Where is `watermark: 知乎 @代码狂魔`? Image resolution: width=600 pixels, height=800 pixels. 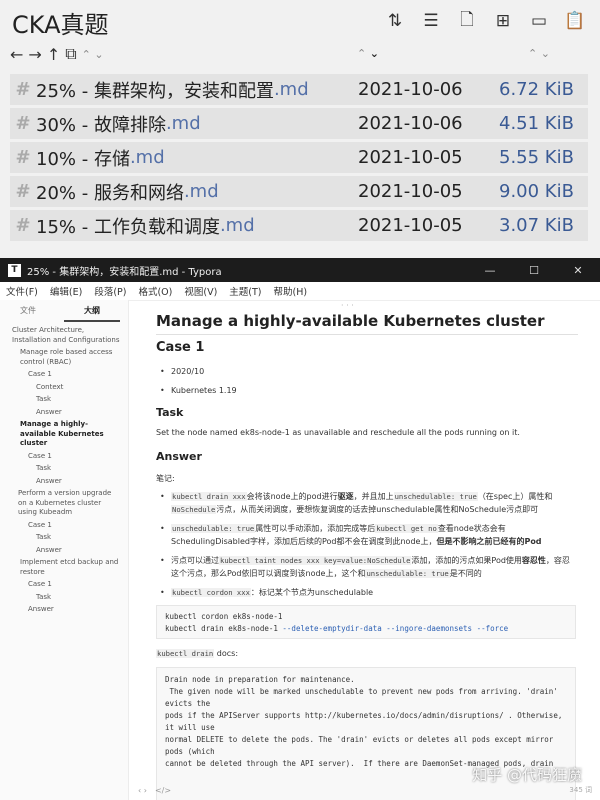 watermark: 知乎 @代码狂魔 is located at coordinates (527, 775).